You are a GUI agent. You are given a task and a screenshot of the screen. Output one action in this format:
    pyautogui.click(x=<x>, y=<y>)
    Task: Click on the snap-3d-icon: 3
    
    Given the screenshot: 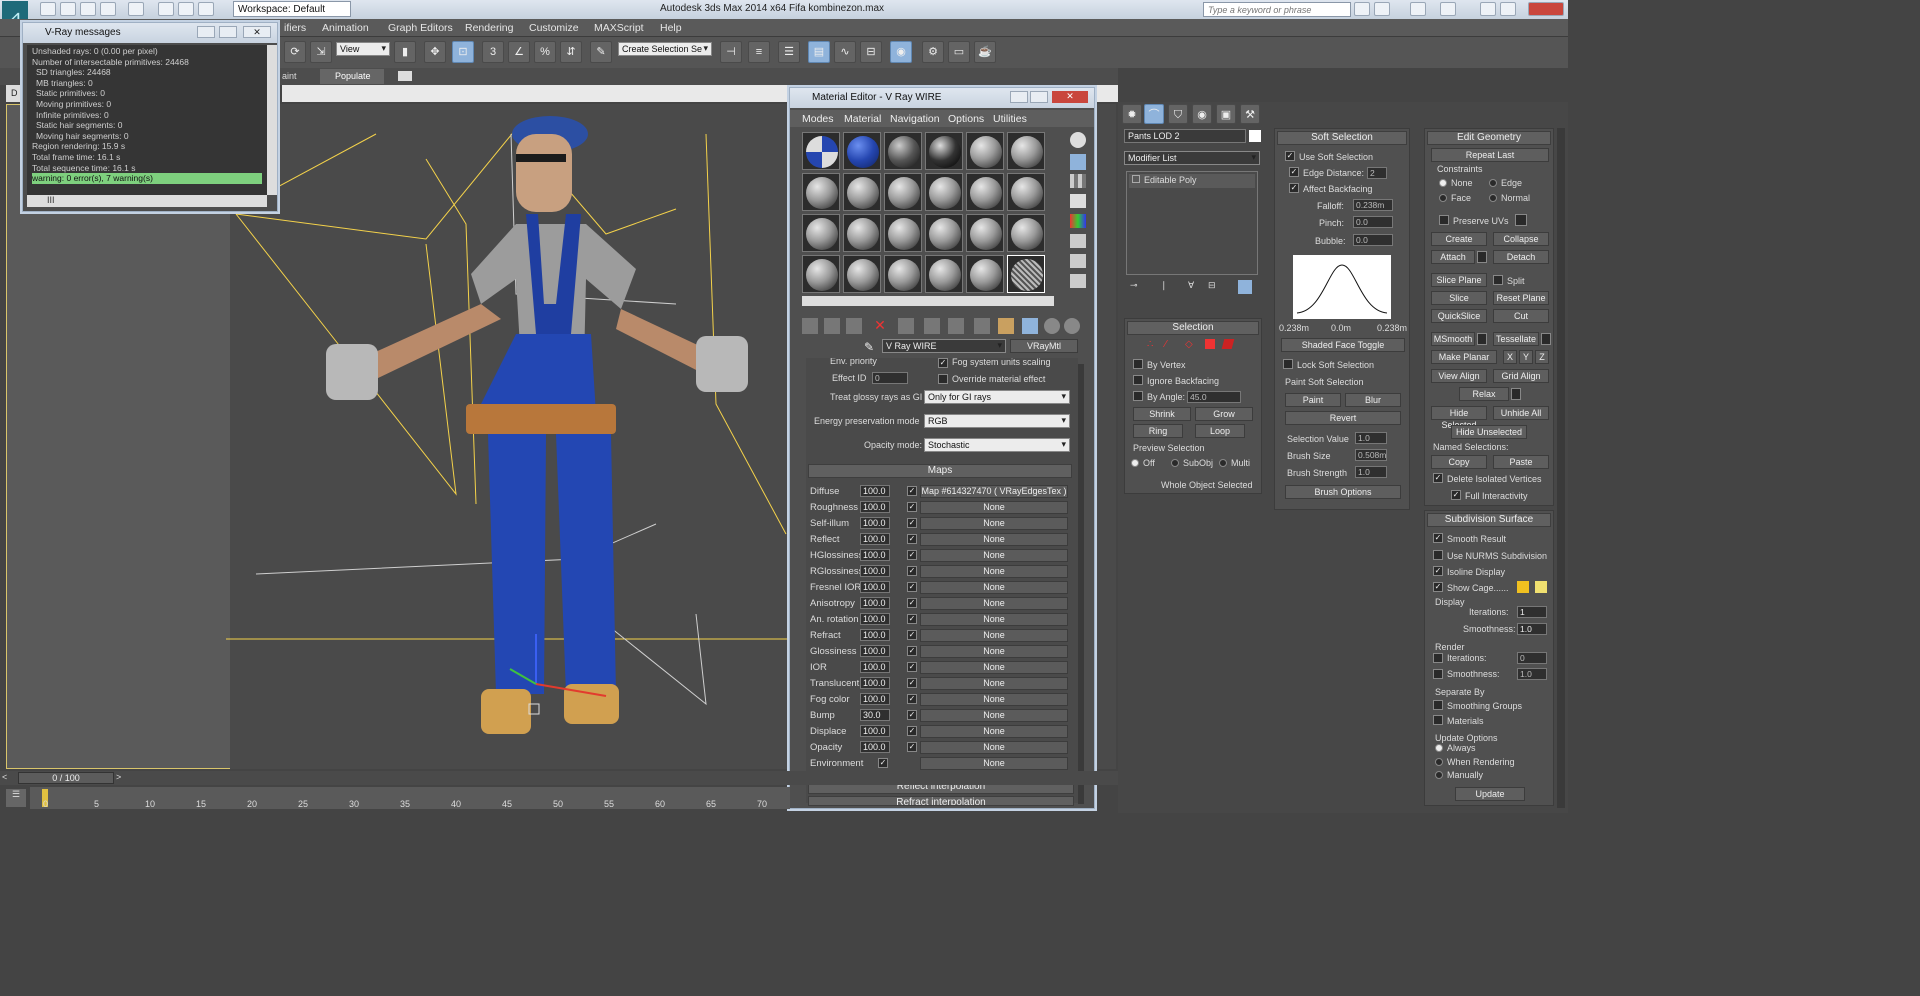 What is the action you would take?
    pyautogui.click(x=493, y=52)
    